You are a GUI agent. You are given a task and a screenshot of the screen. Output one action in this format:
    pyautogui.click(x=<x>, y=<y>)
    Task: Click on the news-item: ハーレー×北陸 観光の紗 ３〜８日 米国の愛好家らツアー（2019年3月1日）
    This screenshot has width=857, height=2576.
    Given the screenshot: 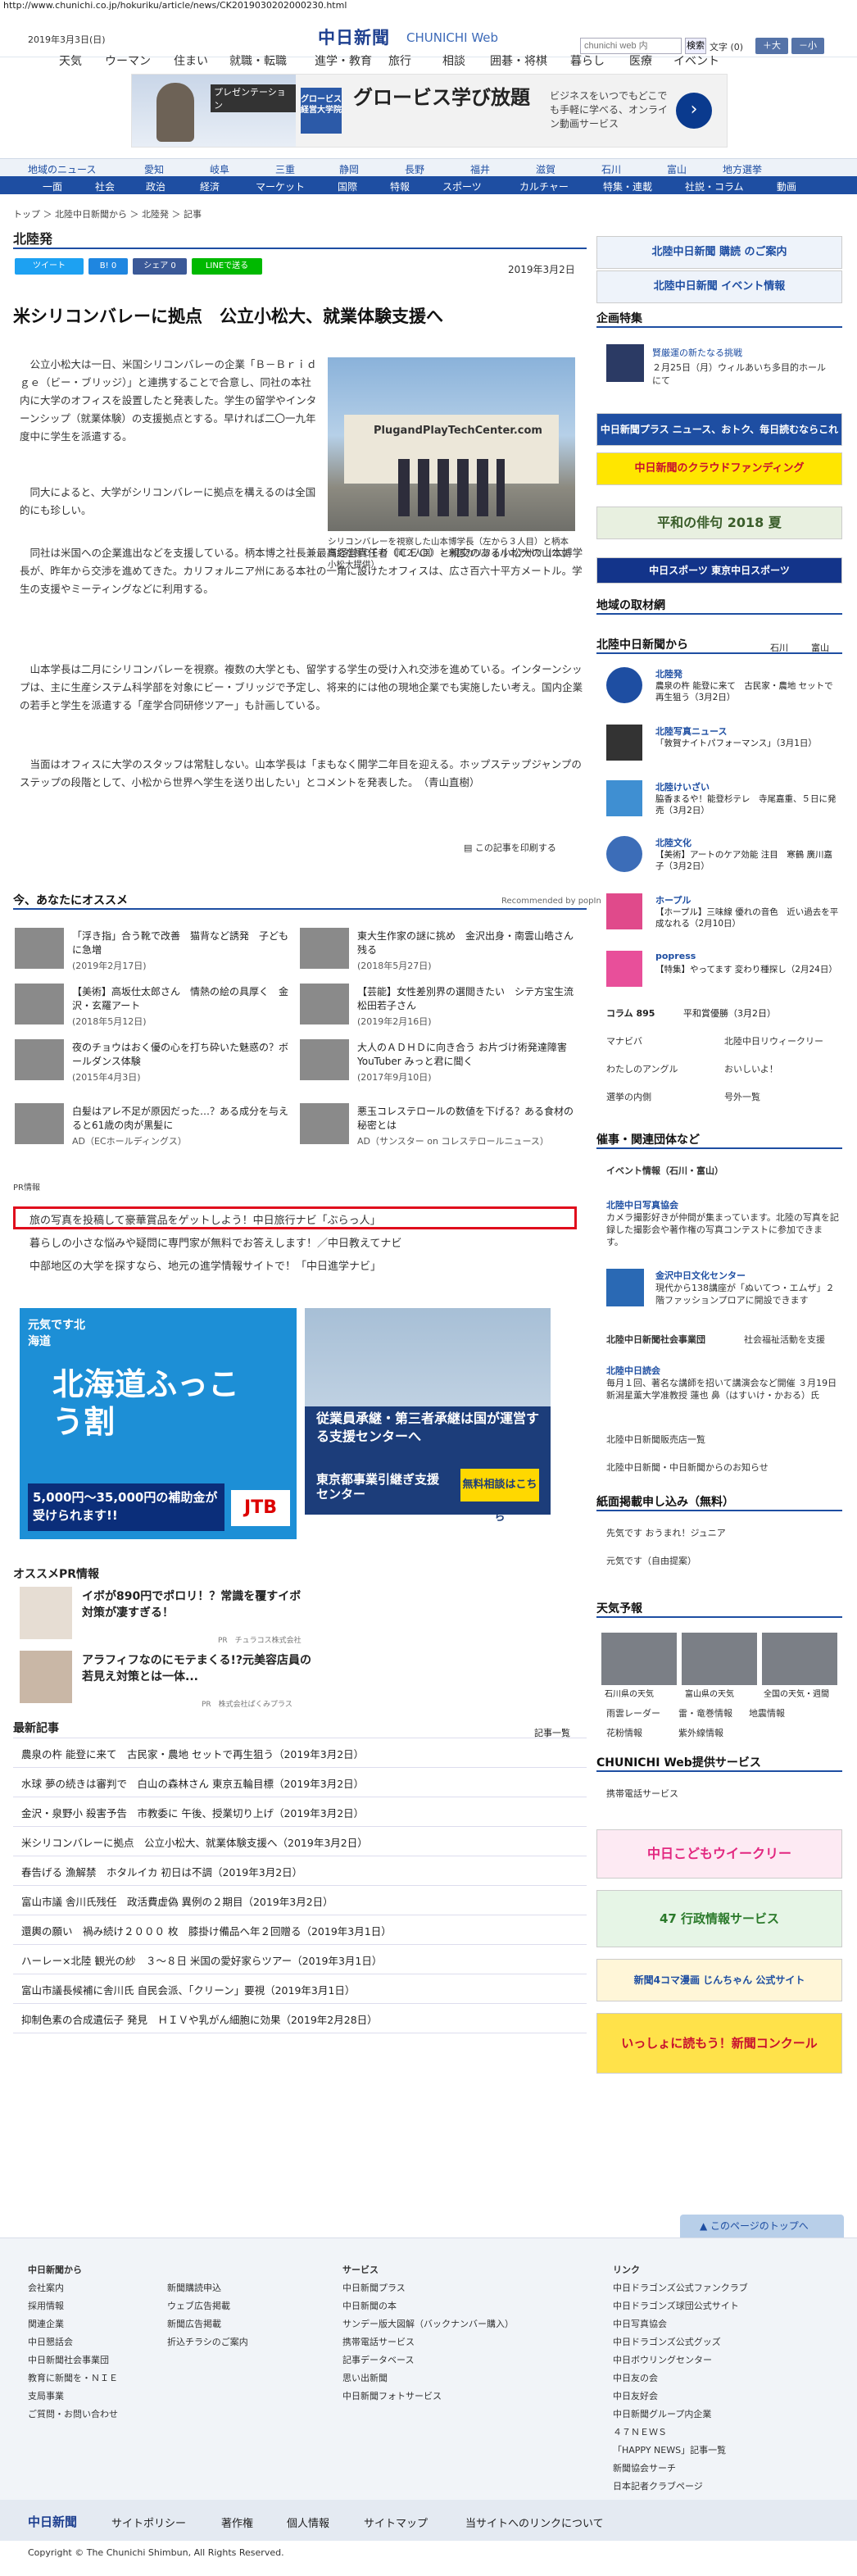 What is the action you would take?
    pyautogui.click(x=201, y=1960)
    